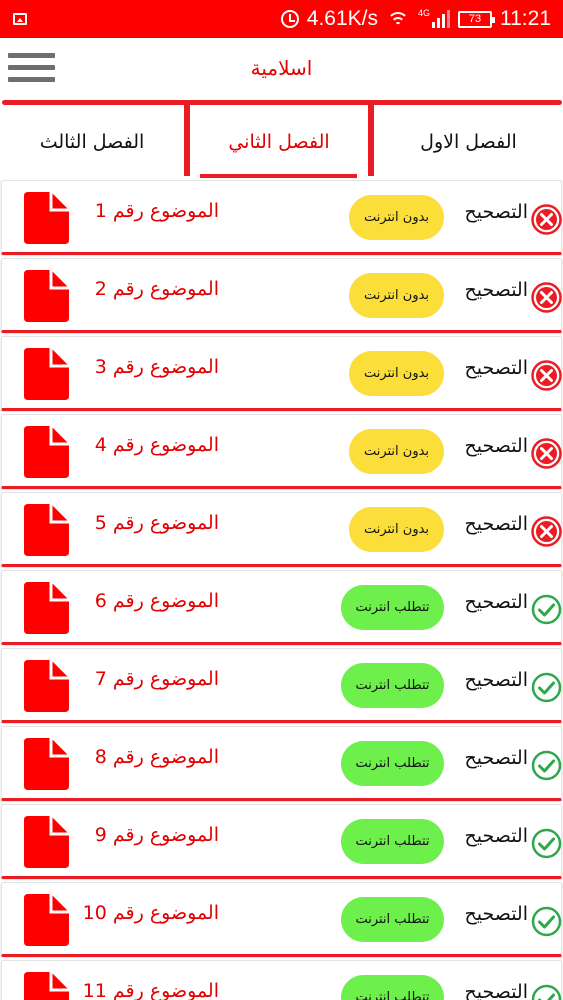  Describe the element at coordinates (289, 19) in the screenshot. I see `alarm-icon` at that location.